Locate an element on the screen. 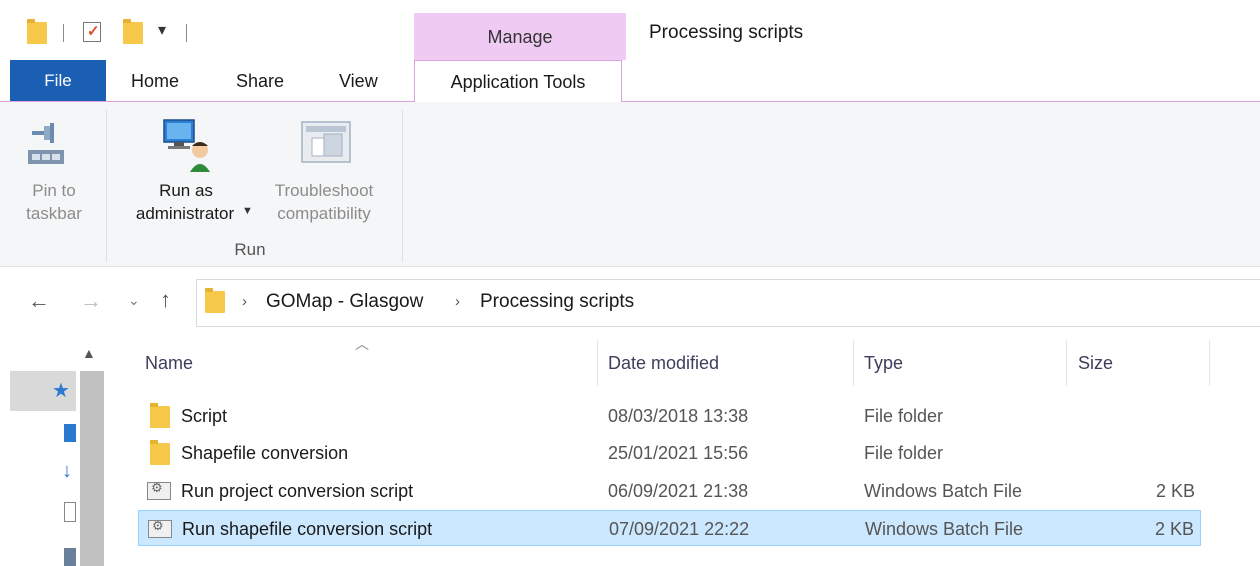 This screenshot has width=1260, height=566. forward-button: → is located at coordinates (91, 301).